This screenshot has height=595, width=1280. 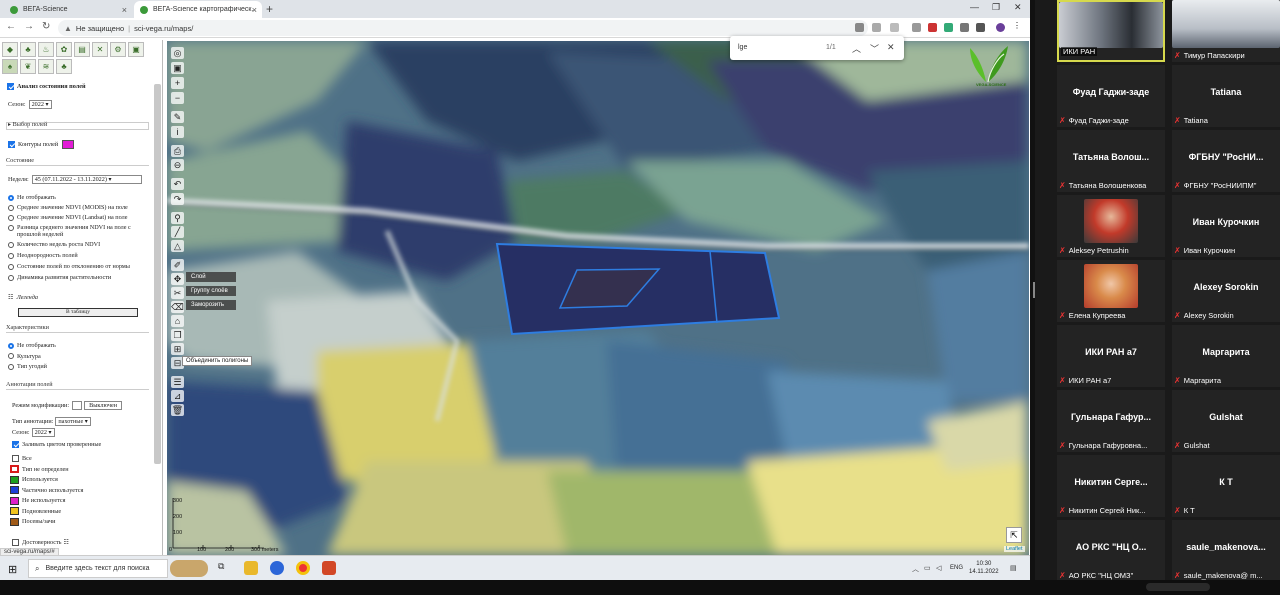 What do you see at coordinates (1111, 161) in the screenshot?
I see `participant-tile: Татьяна Волош... ✗ Татьяна Волошенкова` at bounding box center [1111, 161].